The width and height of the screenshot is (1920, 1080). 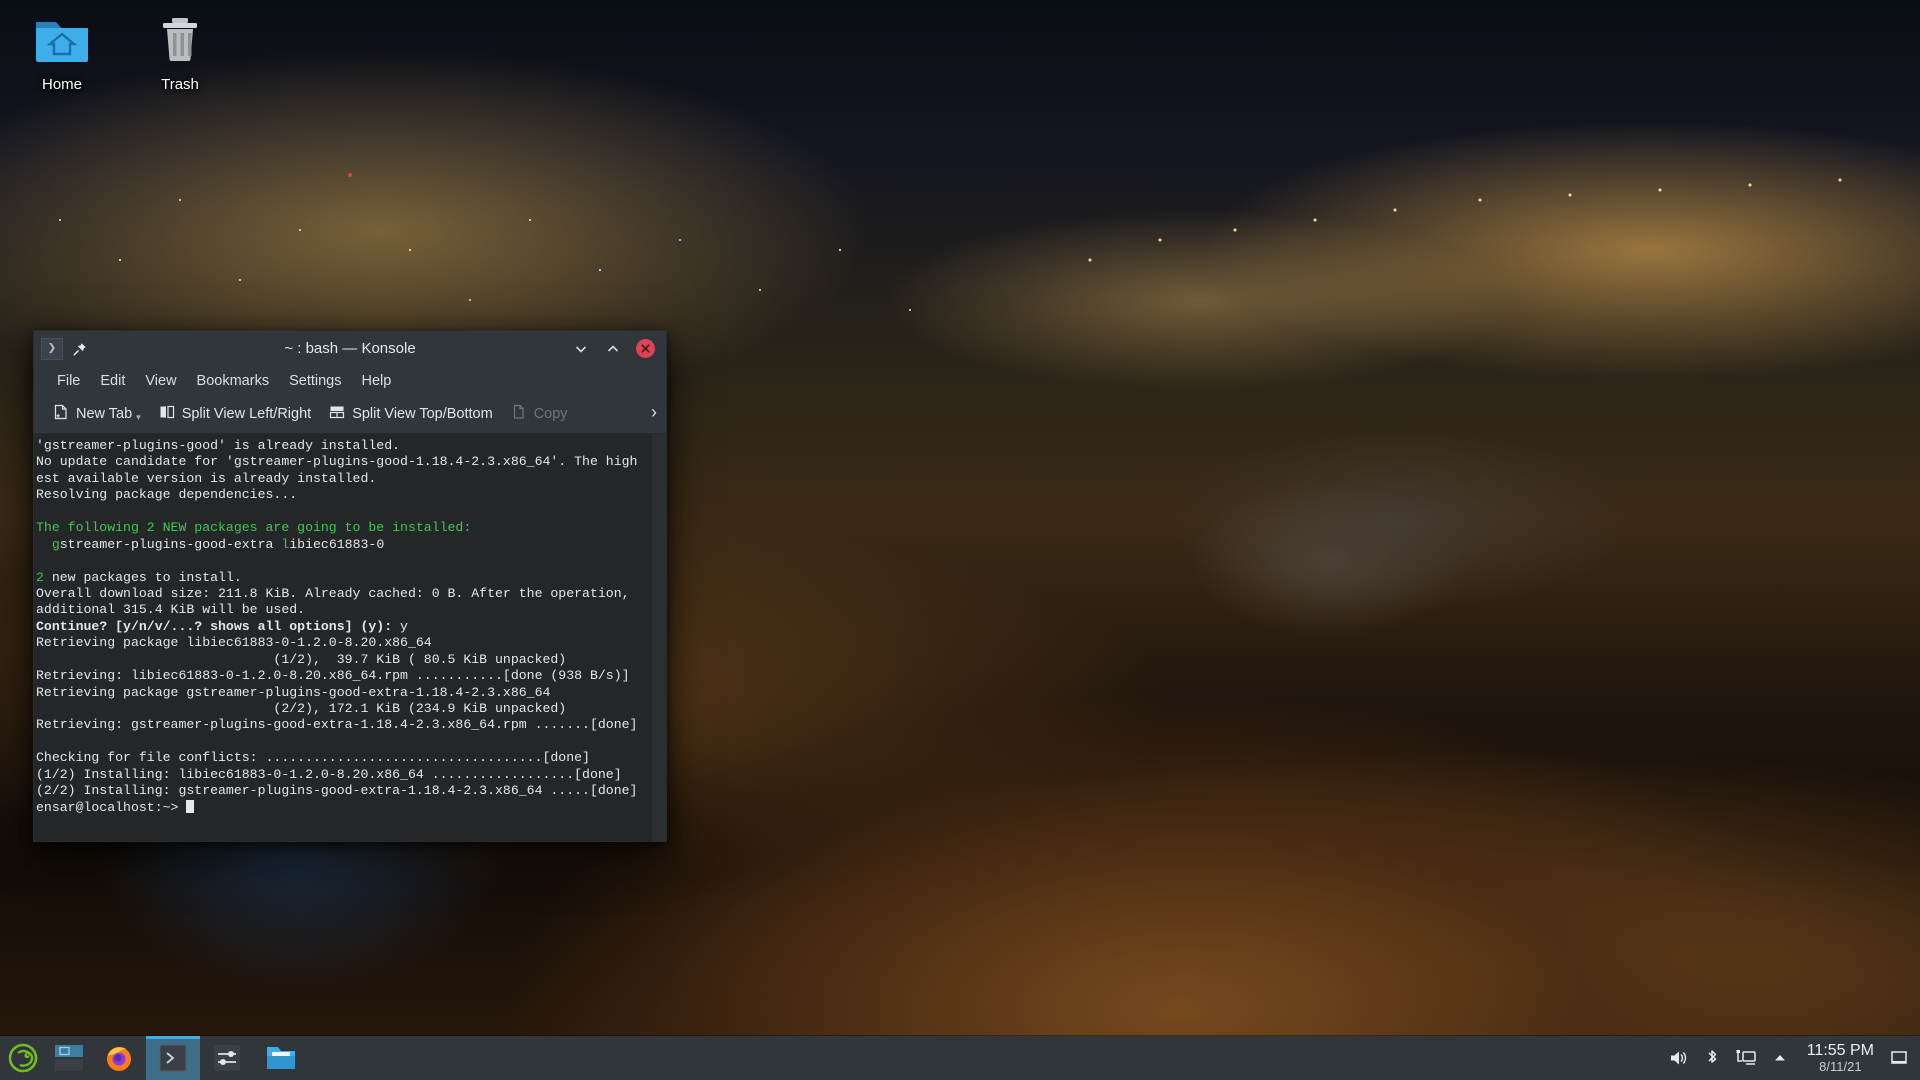 I want to click on terminal-scrollbar, so click(x=659, y=637).